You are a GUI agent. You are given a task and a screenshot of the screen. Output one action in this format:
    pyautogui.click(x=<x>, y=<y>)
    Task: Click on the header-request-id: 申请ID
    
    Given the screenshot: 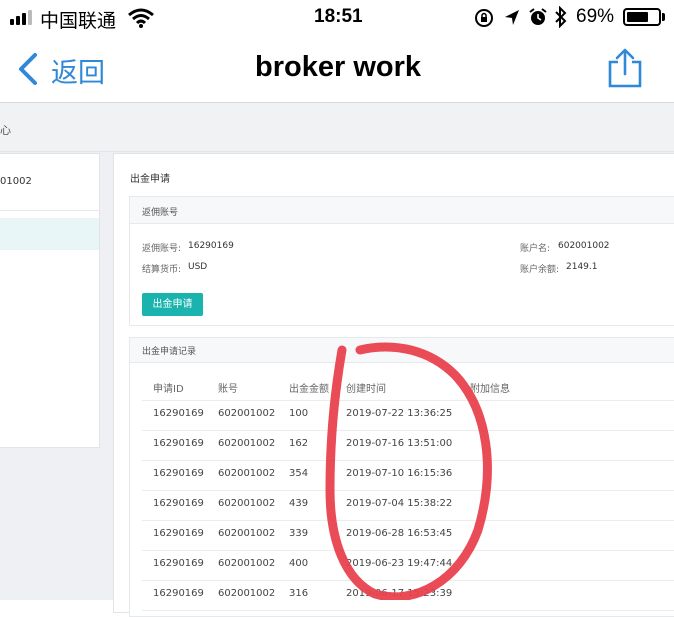 What is the action you would take?
    pyautogui.click(x=168, y=389)
    